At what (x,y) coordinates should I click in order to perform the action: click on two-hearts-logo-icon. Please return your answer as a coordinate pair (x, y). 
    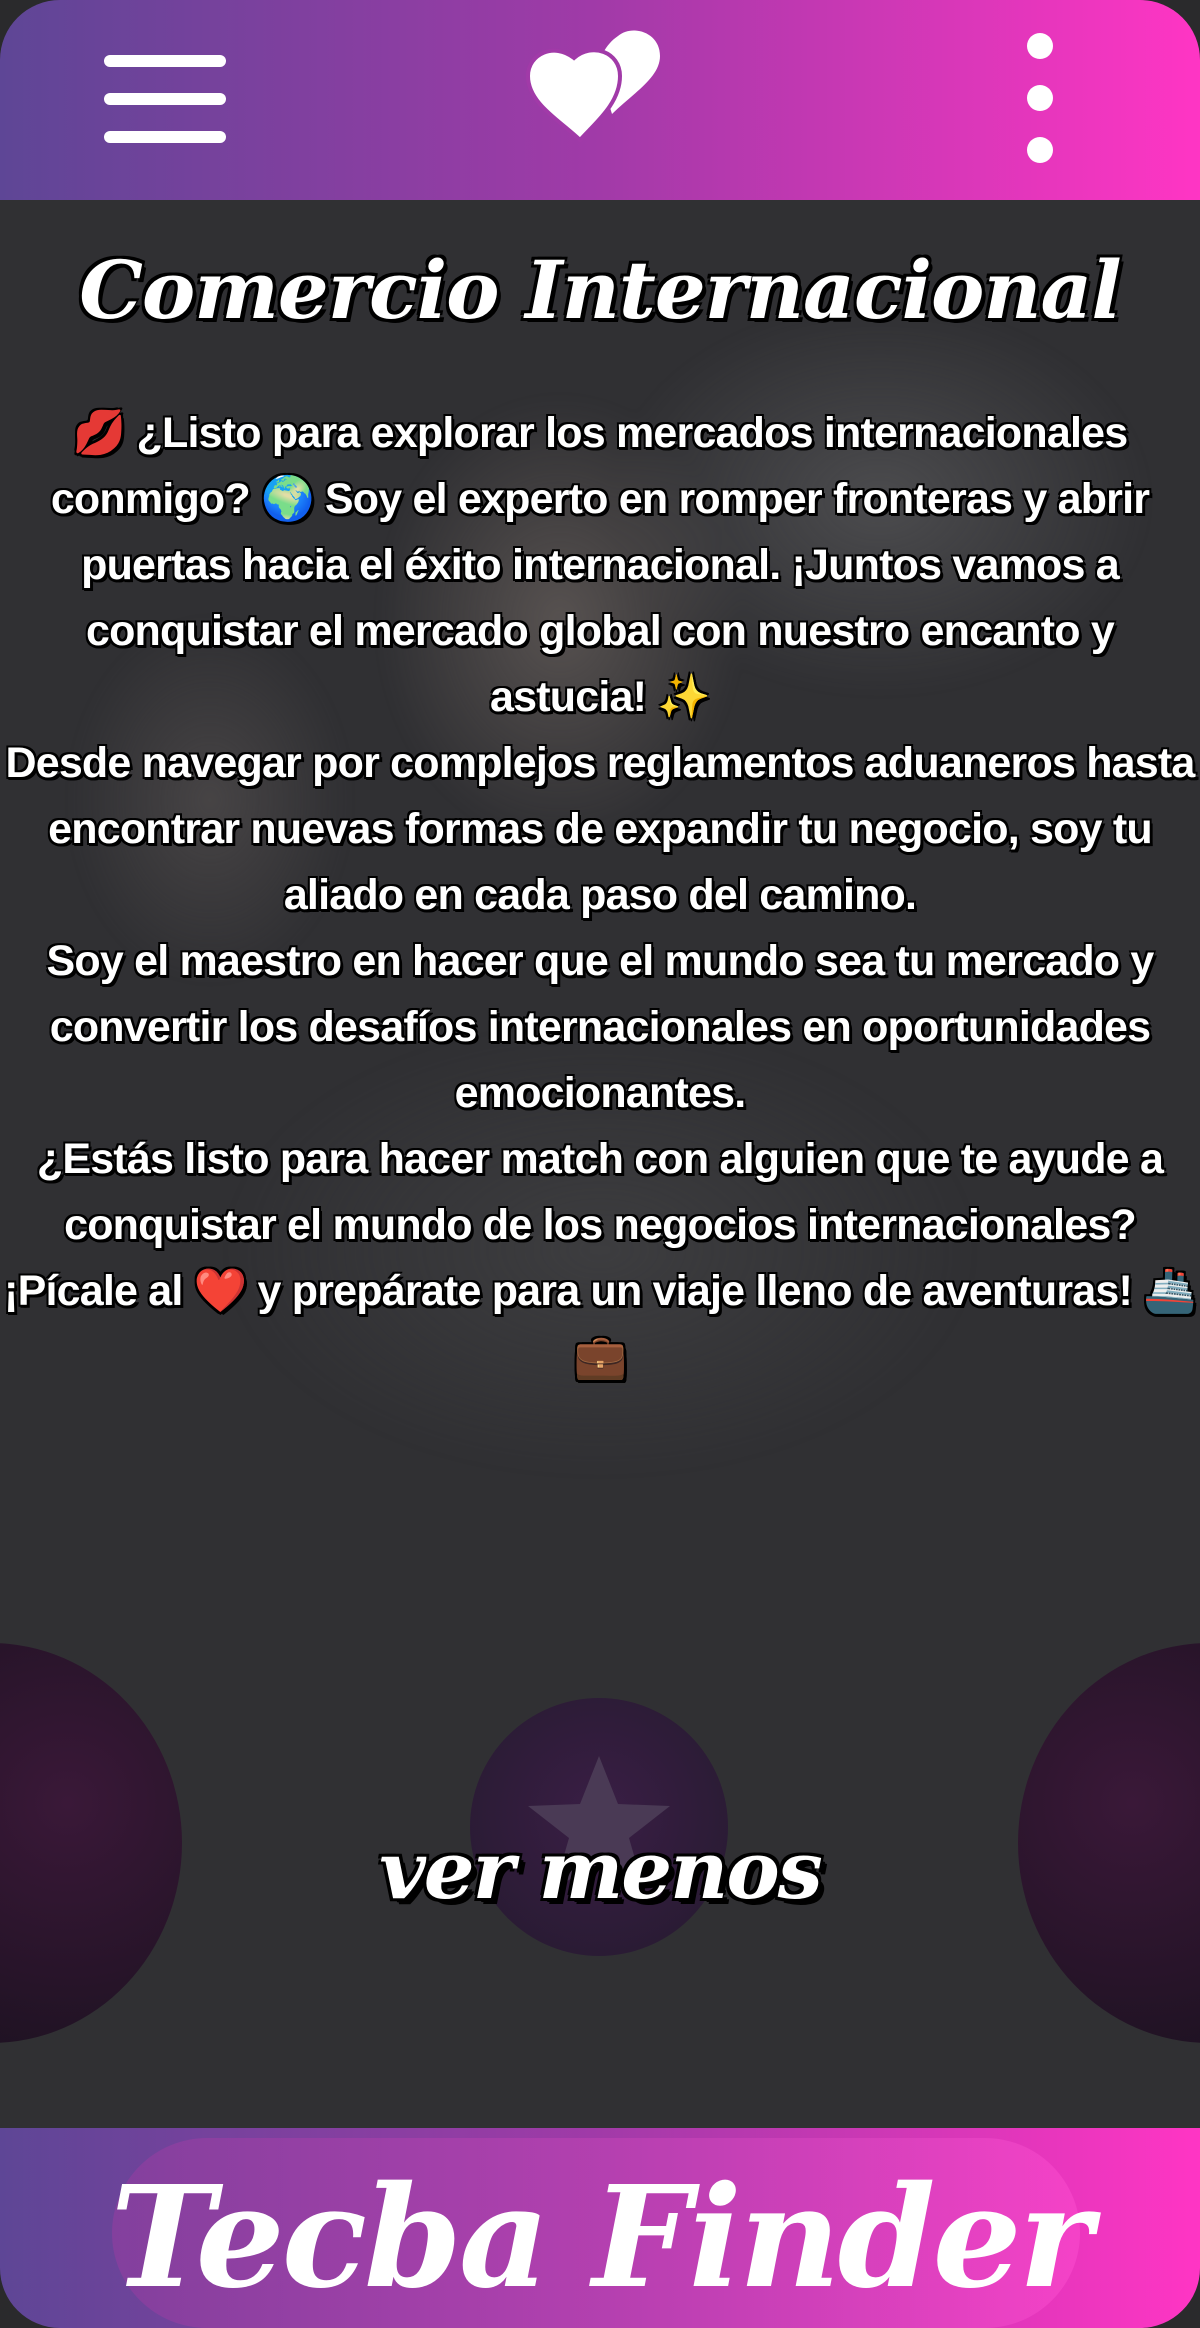
    Looking at the image, I should click on (592, 86).